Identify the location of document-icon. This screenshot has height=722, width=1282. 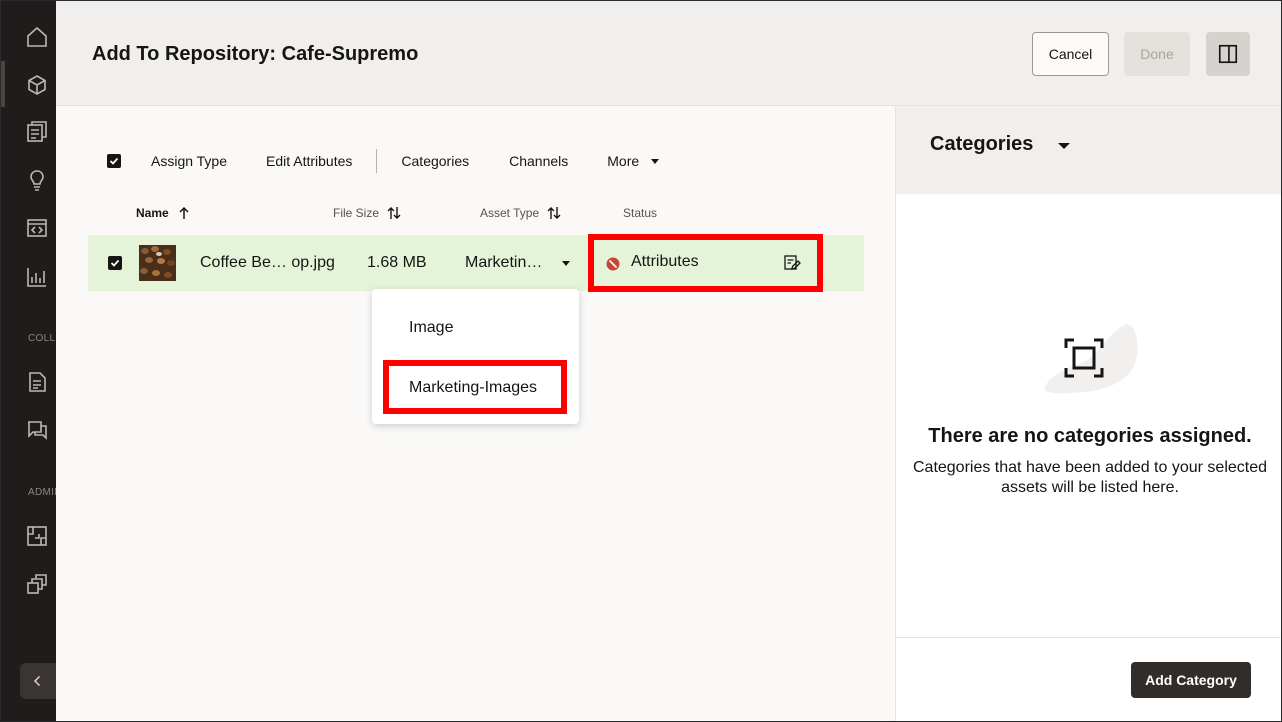
(37, 382).